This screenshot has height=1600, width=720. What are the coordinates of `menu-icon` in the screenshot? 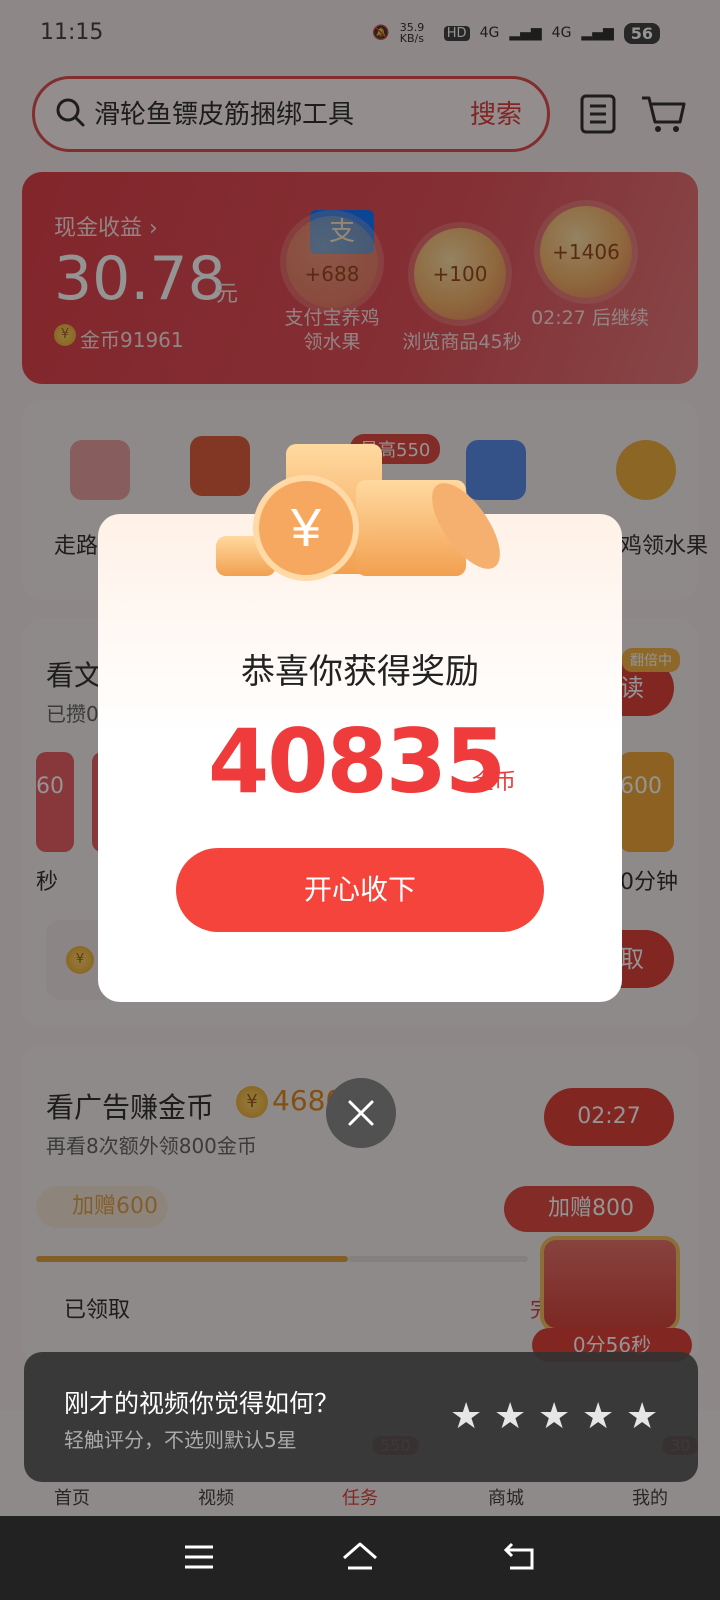 It's located at (199, 1557).